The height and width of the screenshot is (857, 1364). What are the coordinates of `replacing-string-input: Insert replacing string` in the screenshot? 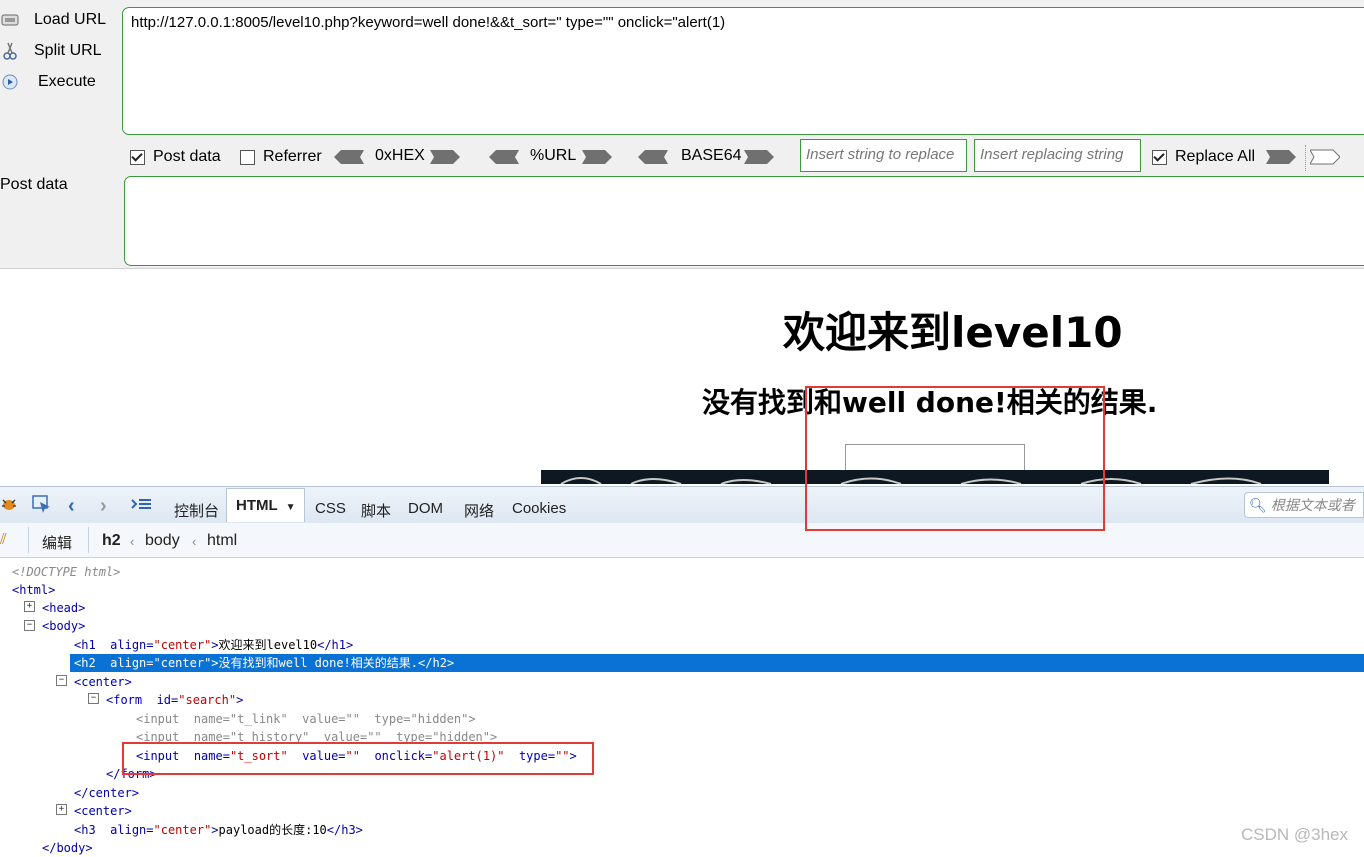 It's located at (1057, 155).